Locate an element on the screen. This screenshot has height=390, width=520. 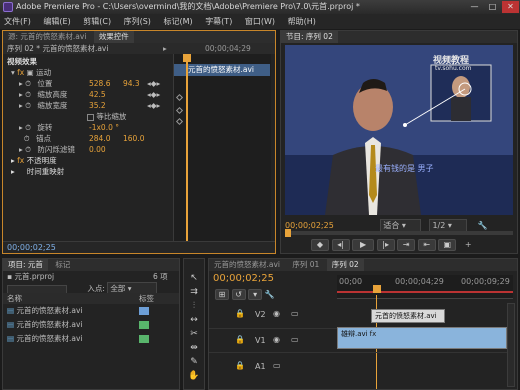
ripple-edit-tool-icon: ⫶ is located at coordinates (194, 306).